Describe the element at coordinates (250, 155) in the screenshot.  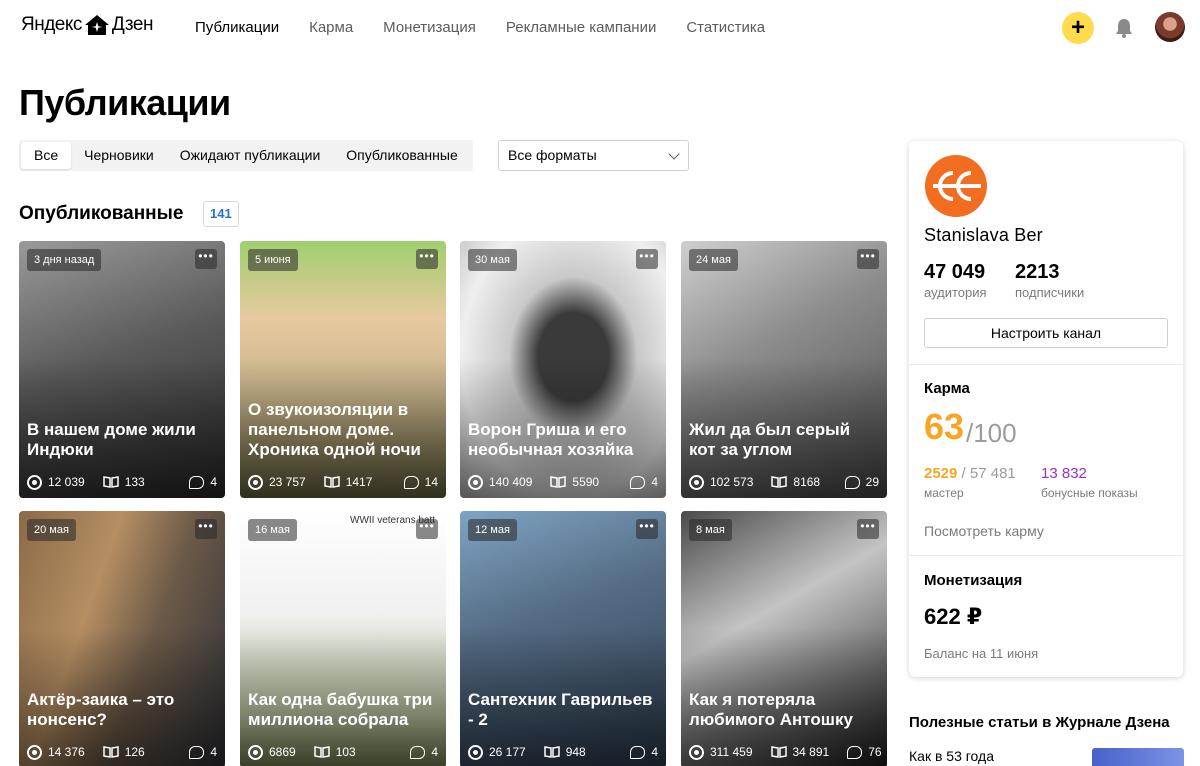
I see `tab-pending: Ожидают публикации` at that location.